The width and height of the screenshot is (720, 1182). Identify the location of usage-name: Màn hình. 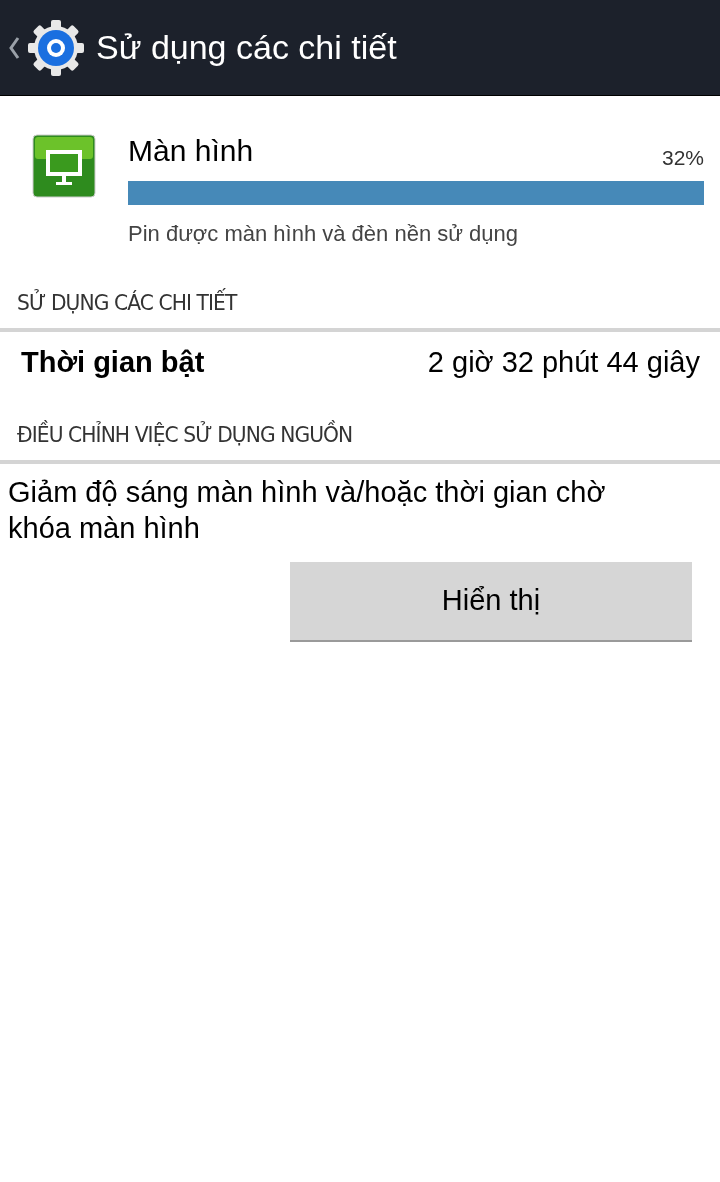
(191, 151).